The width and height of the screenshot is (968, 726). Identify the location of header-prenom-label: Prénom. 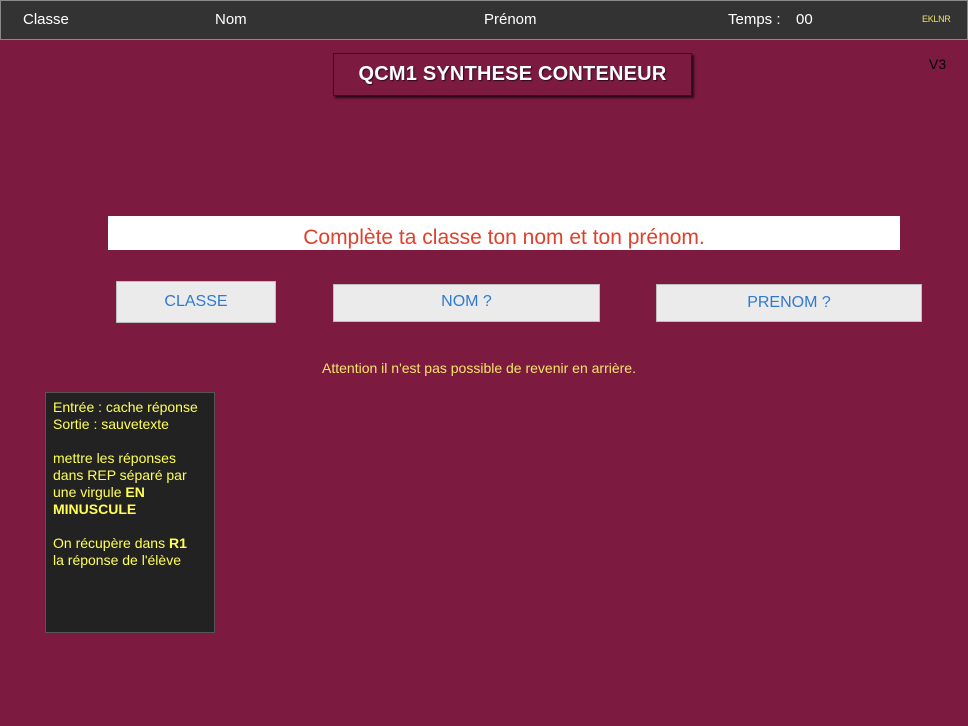
(510, 19).